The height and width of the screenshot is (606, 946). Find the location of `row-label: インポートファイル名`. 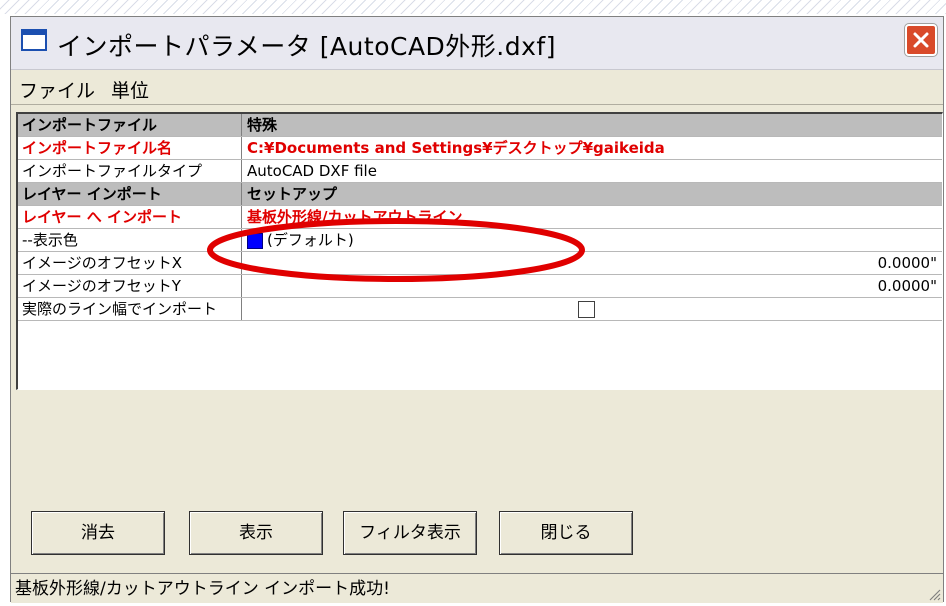

row-label: インポートファイル名 is located at coordinates (130, 148).